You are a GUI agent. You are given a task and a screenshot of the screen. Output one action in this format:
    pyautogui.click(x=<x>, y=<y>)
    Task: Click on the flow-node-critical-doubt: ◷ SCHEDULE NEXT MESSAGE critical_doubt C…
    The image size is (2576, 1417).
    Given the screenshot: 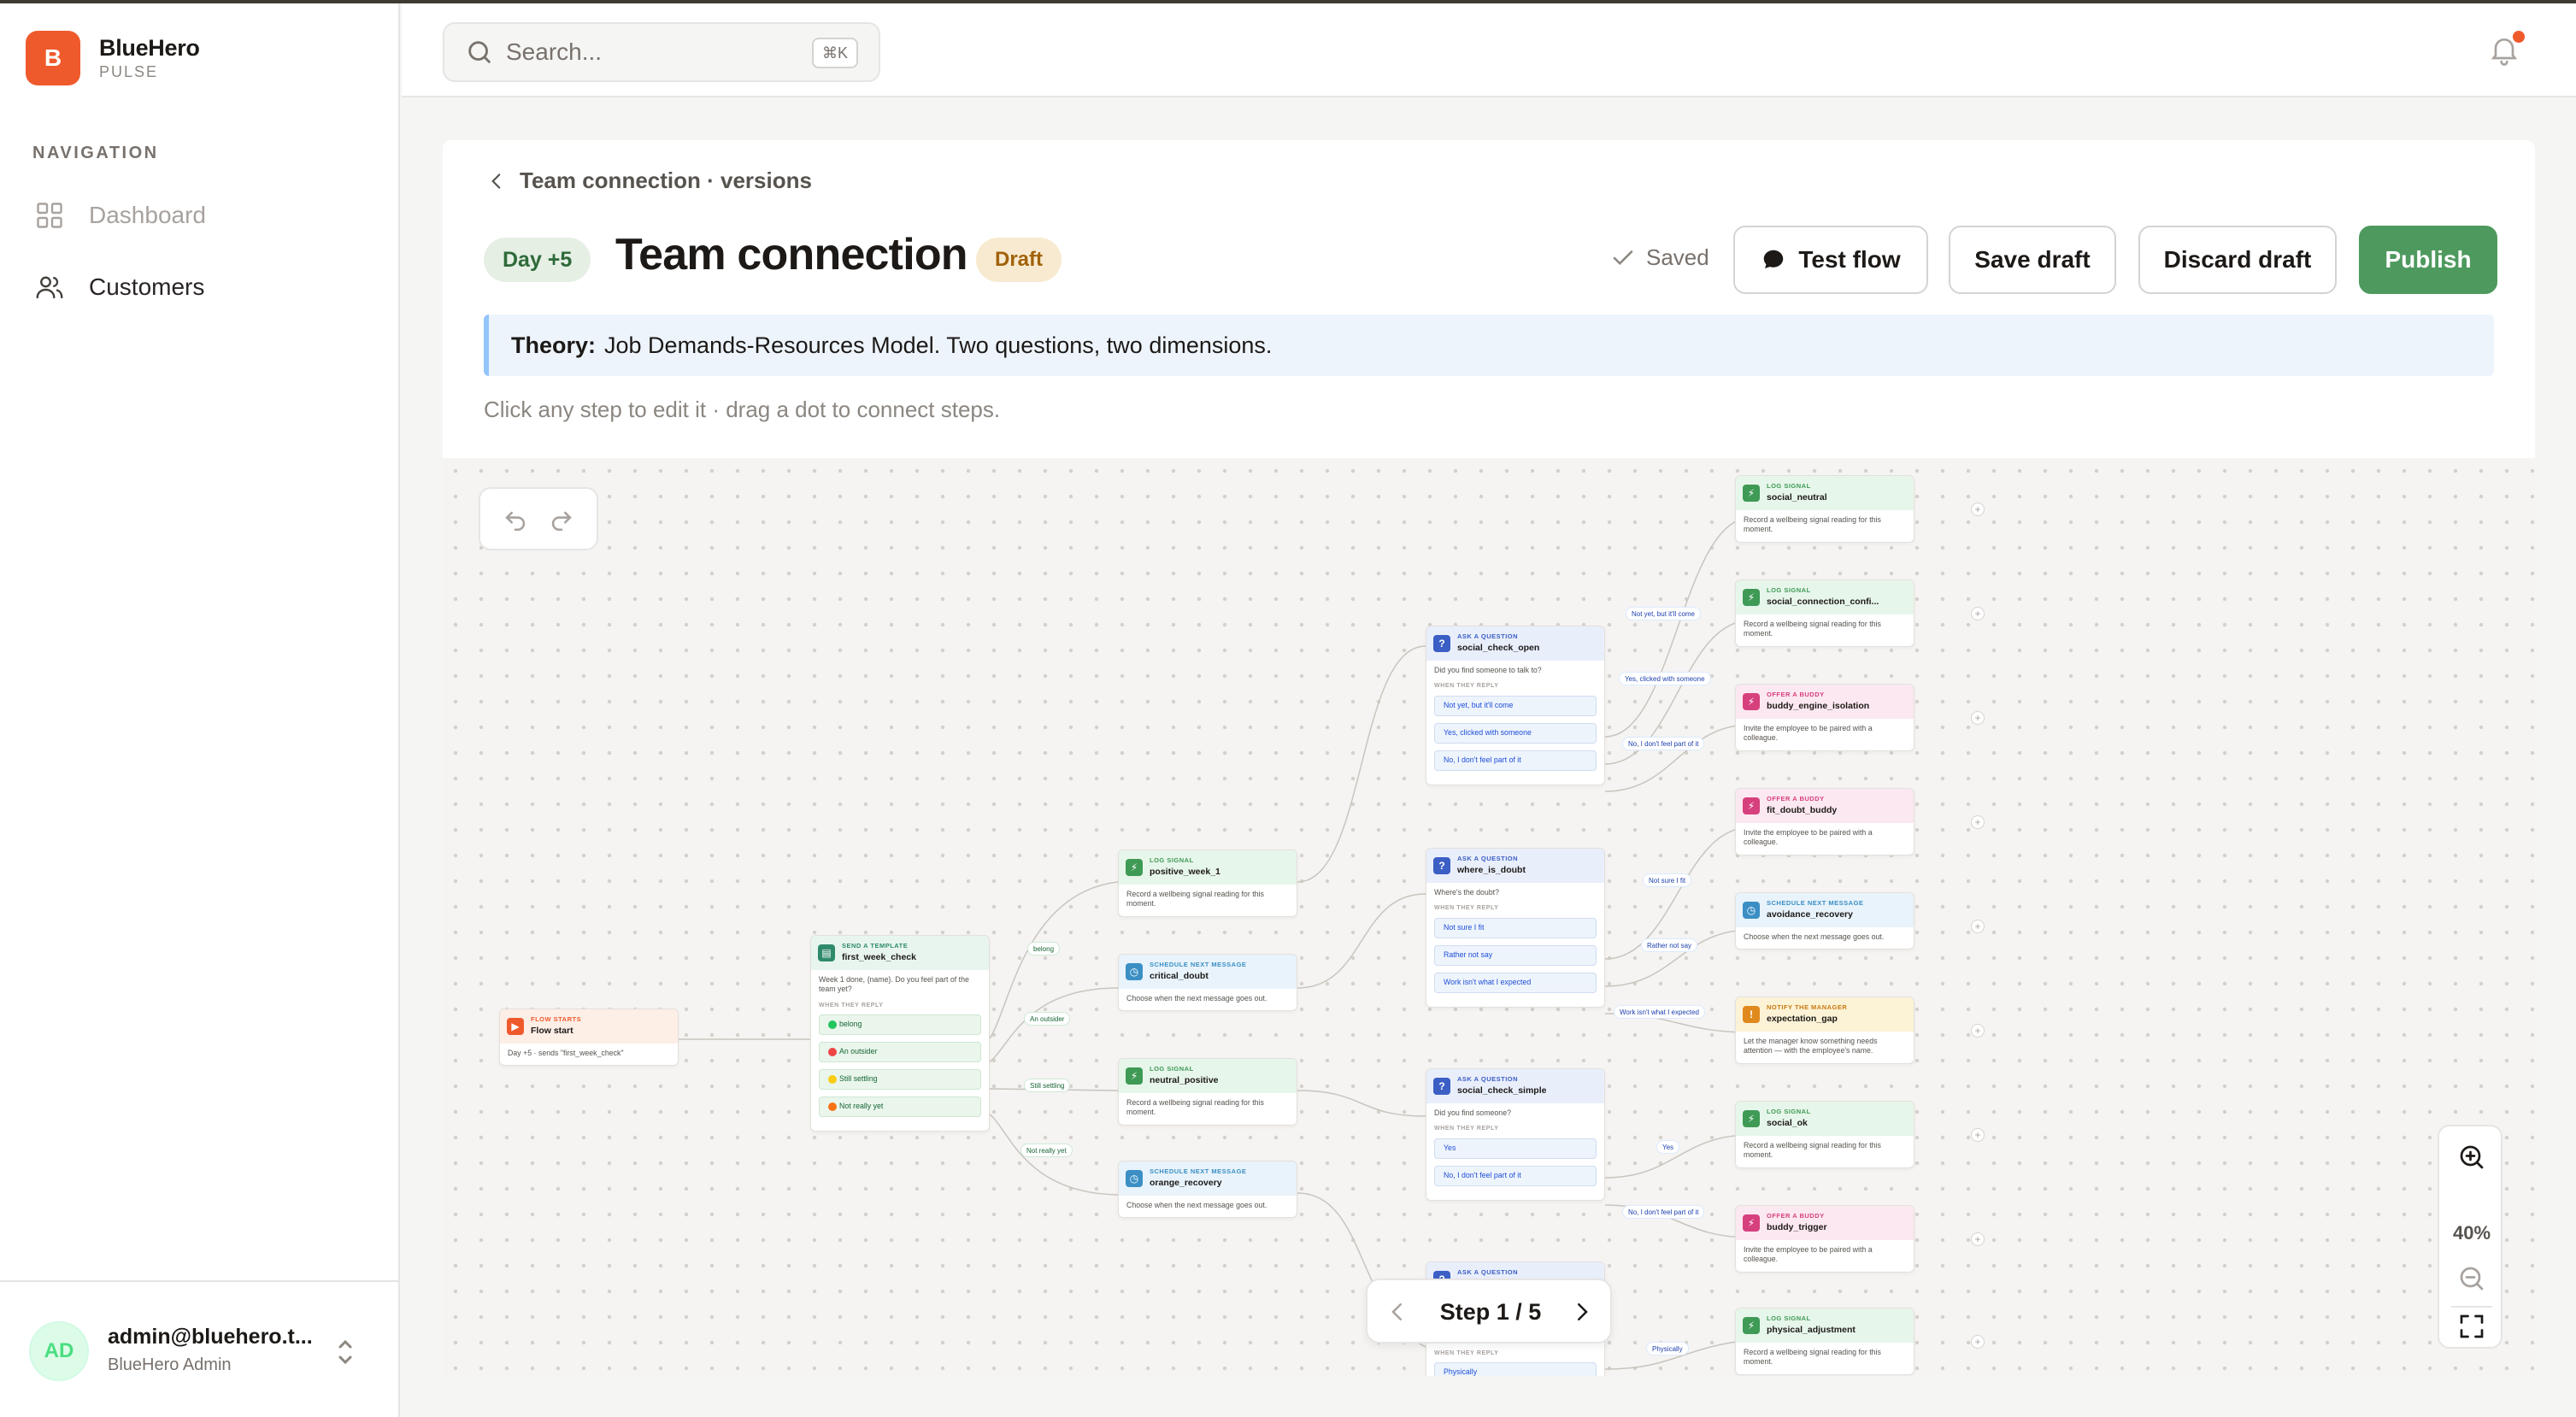 What is the action you would take?
    pyautogui.click(x=1207, y=983)
    